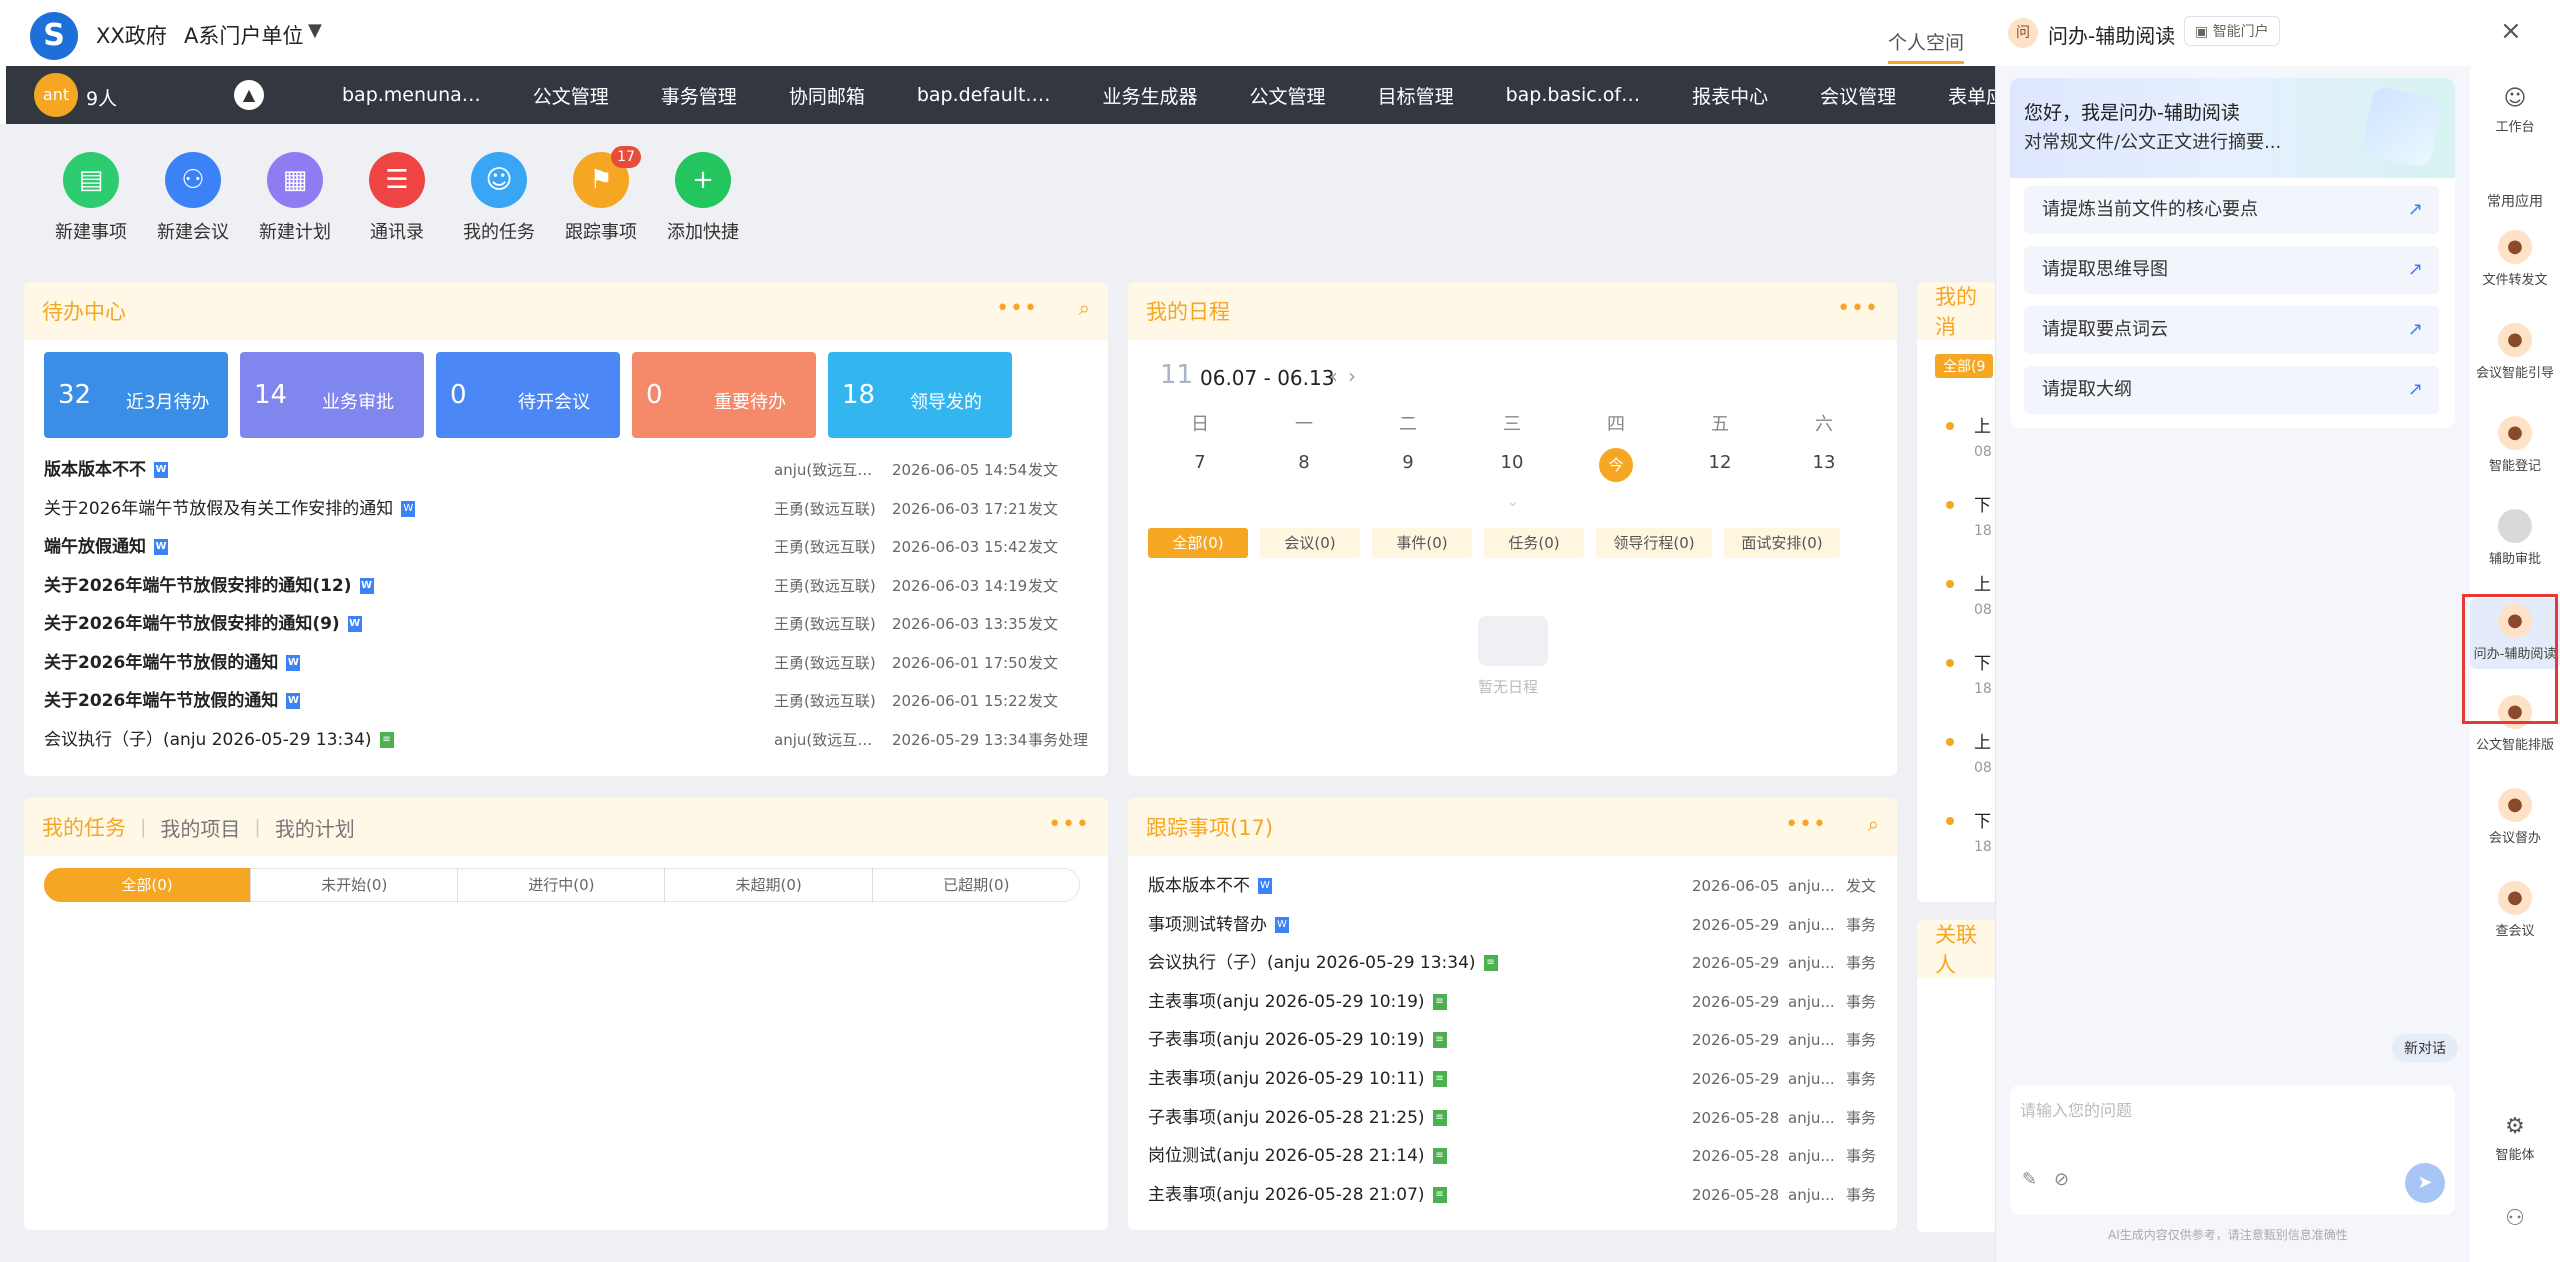  I want to click on chevron-down-icon: ▼, so click(315, 30).